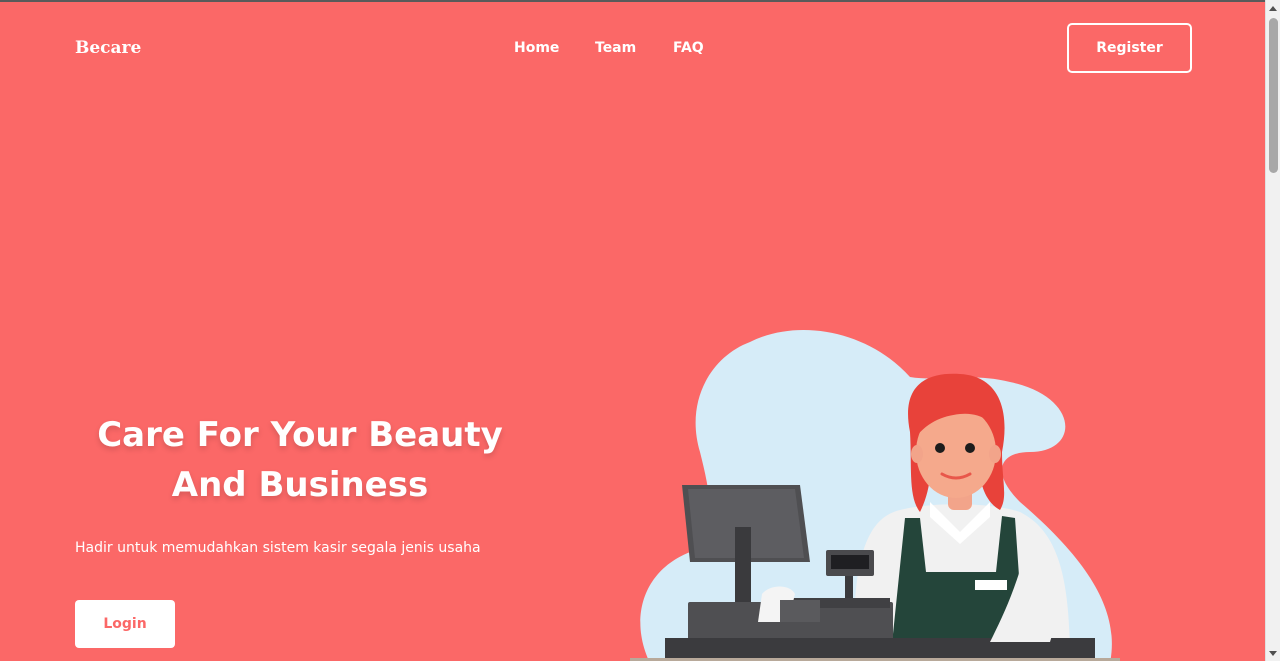 The height and width of the screenshot is (661, 1280). Describe the element at coordinates (940, 448) in the screenshot. I see `woman-eye-left` at that location.